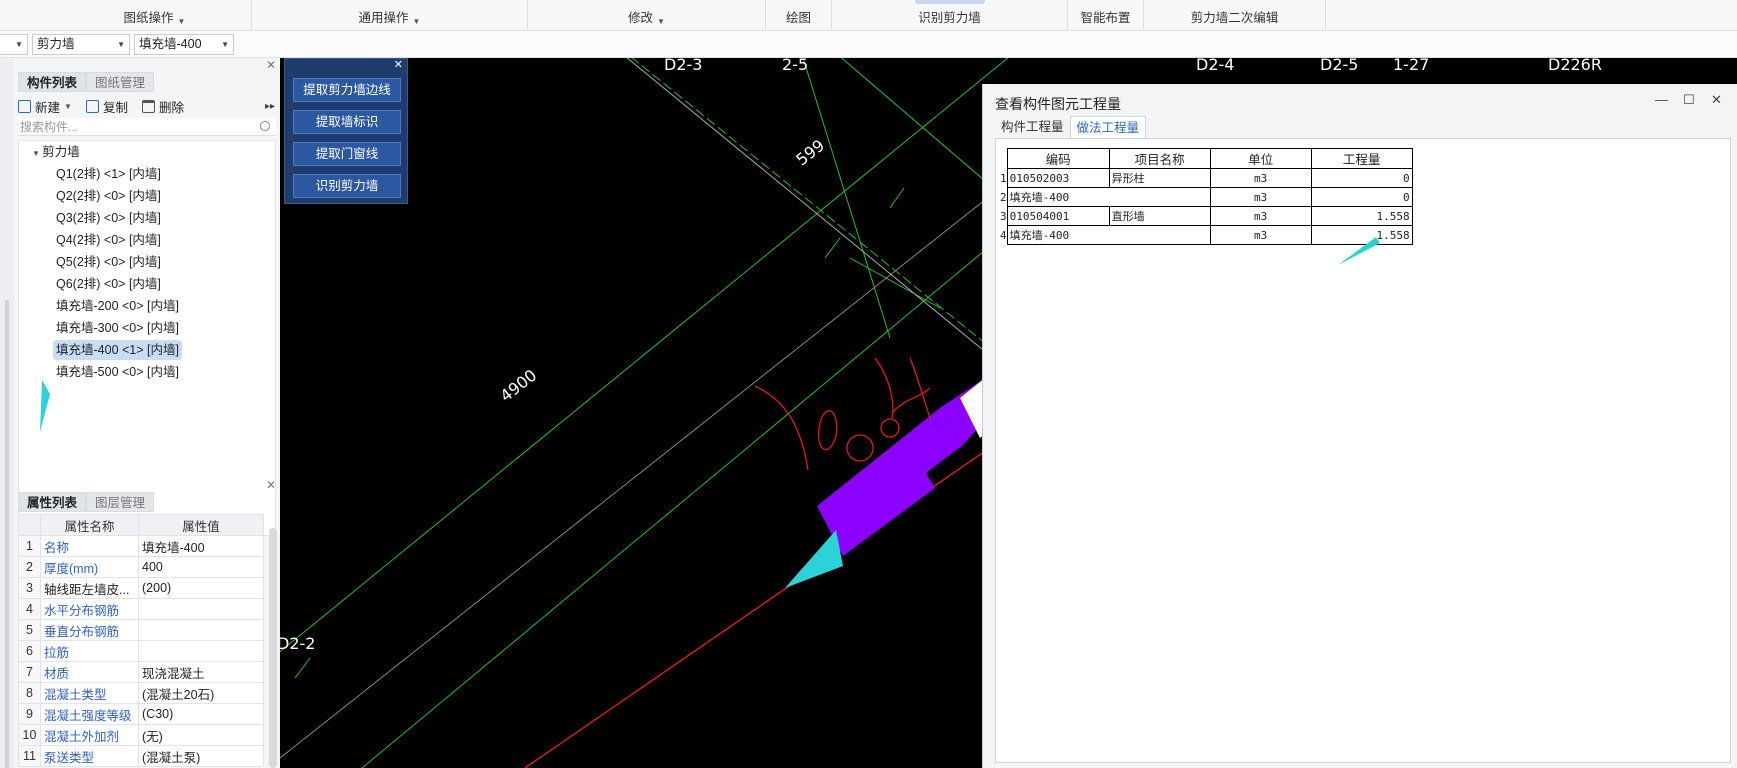 The width and height of the screenshot is (1737, 768). What do you see at coordinates (298, 643) in the screenshot?
I see `axis-label: D2-2` at bounding box center [298, 643].